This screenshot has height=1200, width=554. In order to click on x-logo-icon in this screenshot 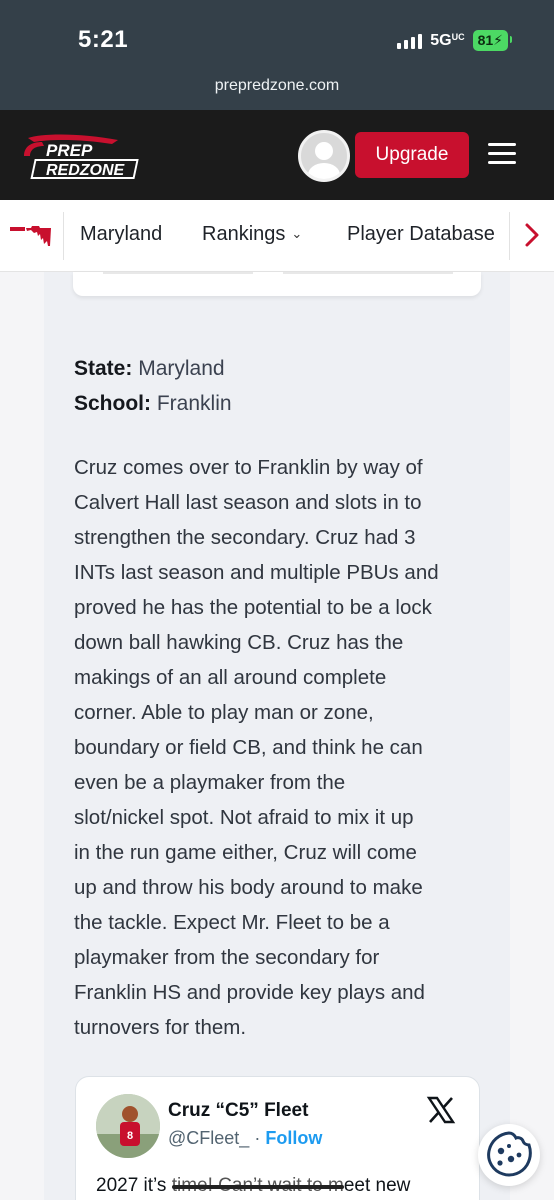, I will do `click(441, 1110)`.